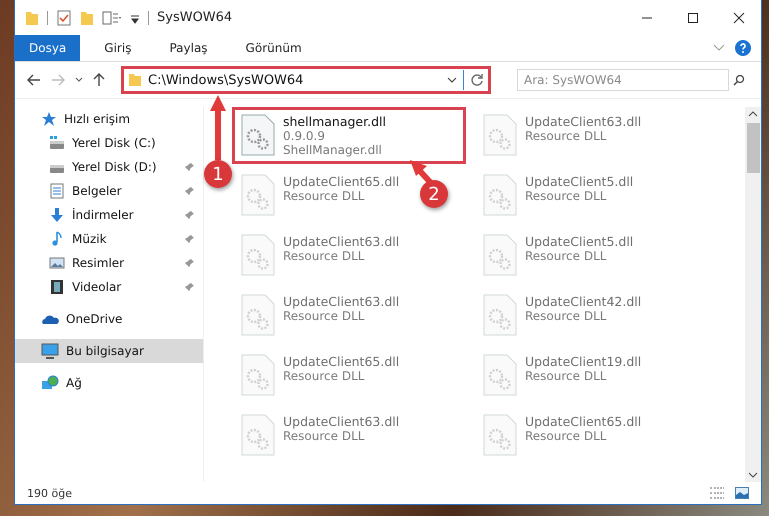 Image resolution: width=769 pixels, height=516 pixels. What do you see at coordinates (452, 80) in the screenshot?
I see `dropdown-caret-icon` at bounding box center [452, 80].